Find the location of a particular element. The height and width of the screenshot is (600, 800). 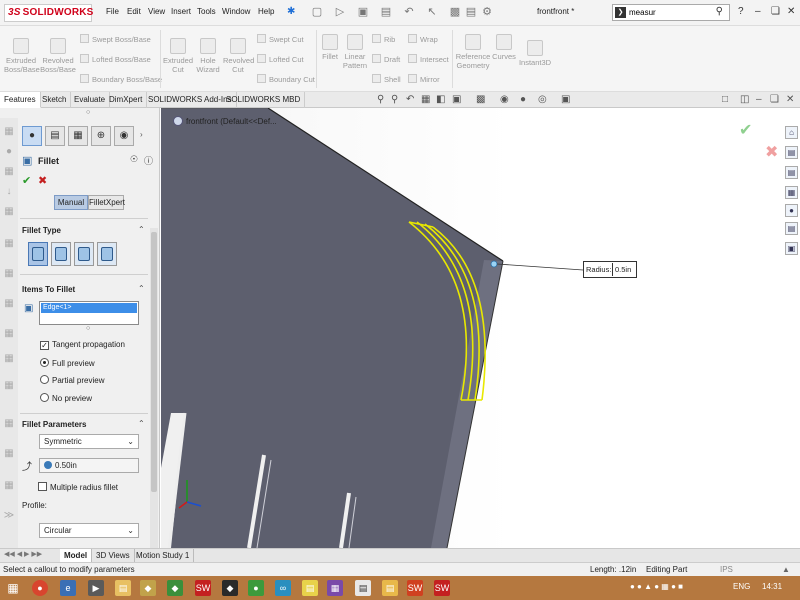

undo-icon: ↶ is located at coordinates (409, 12).